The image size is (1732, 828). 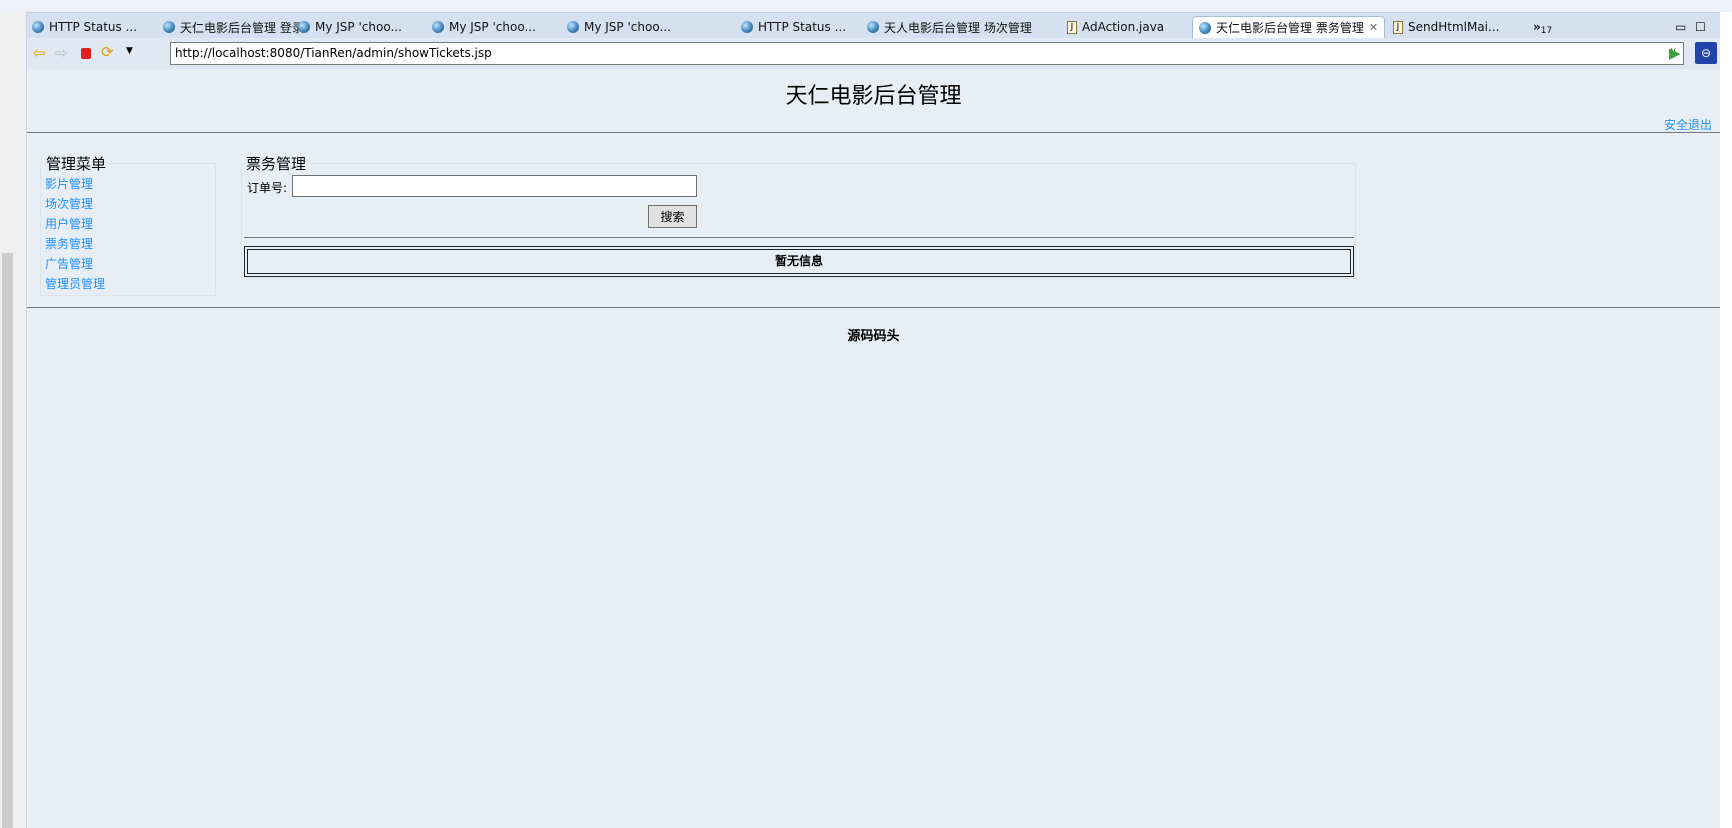 I want to click on tickets-table: 暂无信息, so click(x=799, y=261).